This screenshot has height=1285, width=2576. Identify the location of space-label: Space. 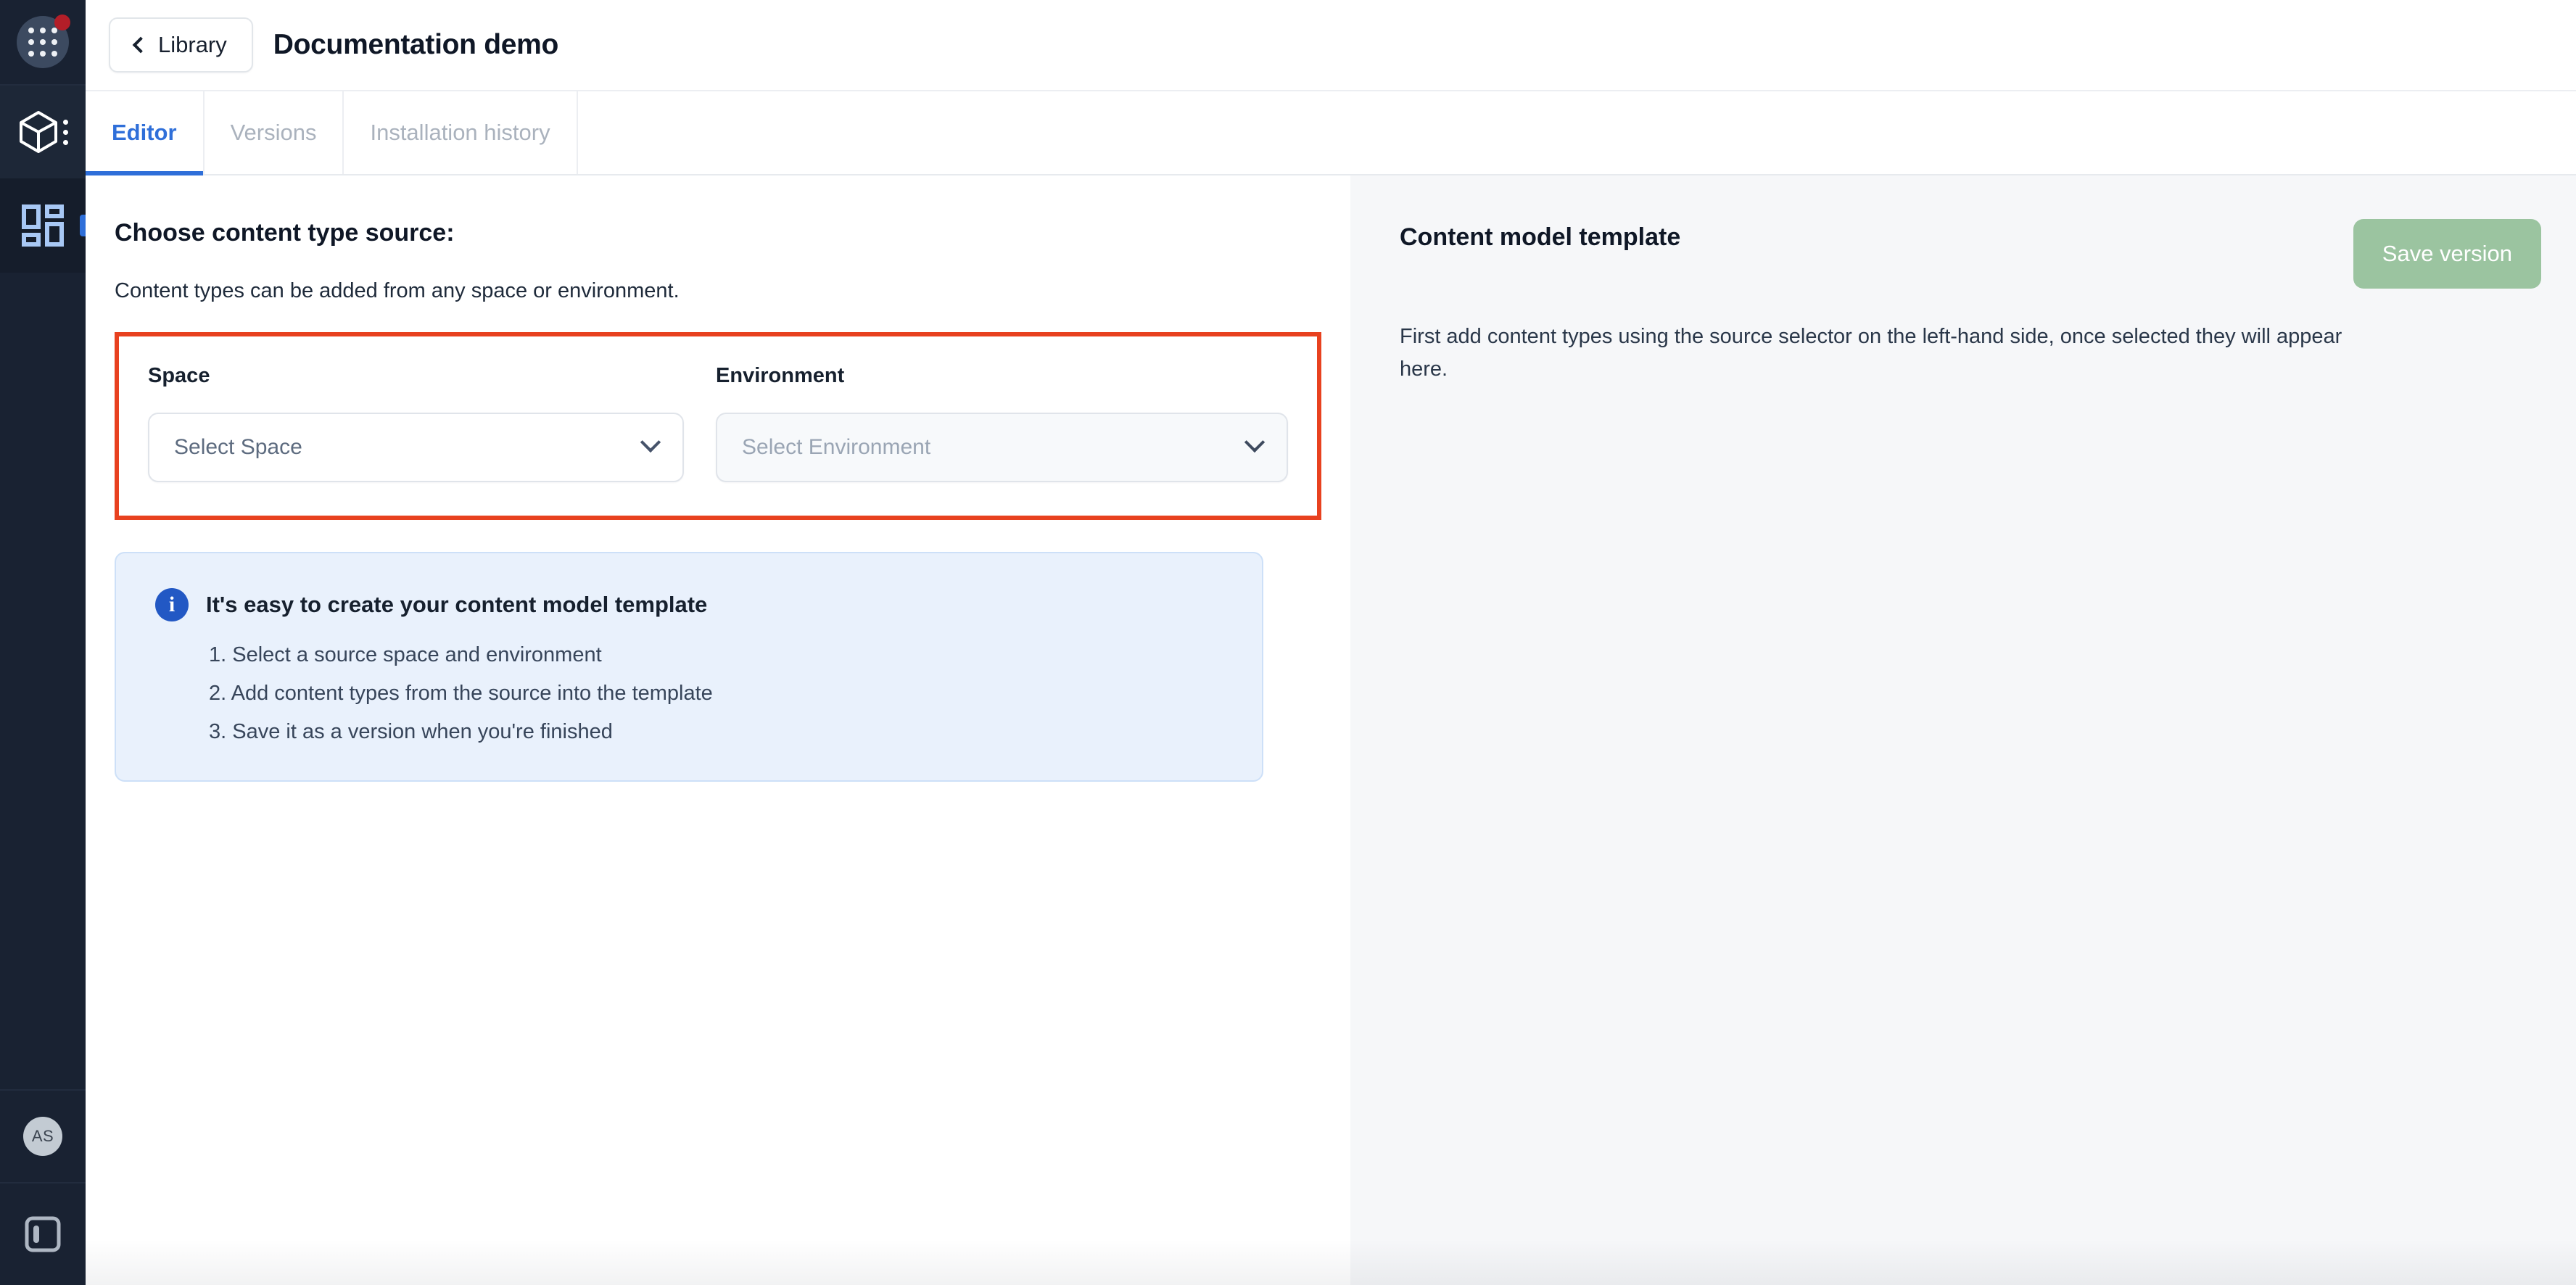
(179, 375).